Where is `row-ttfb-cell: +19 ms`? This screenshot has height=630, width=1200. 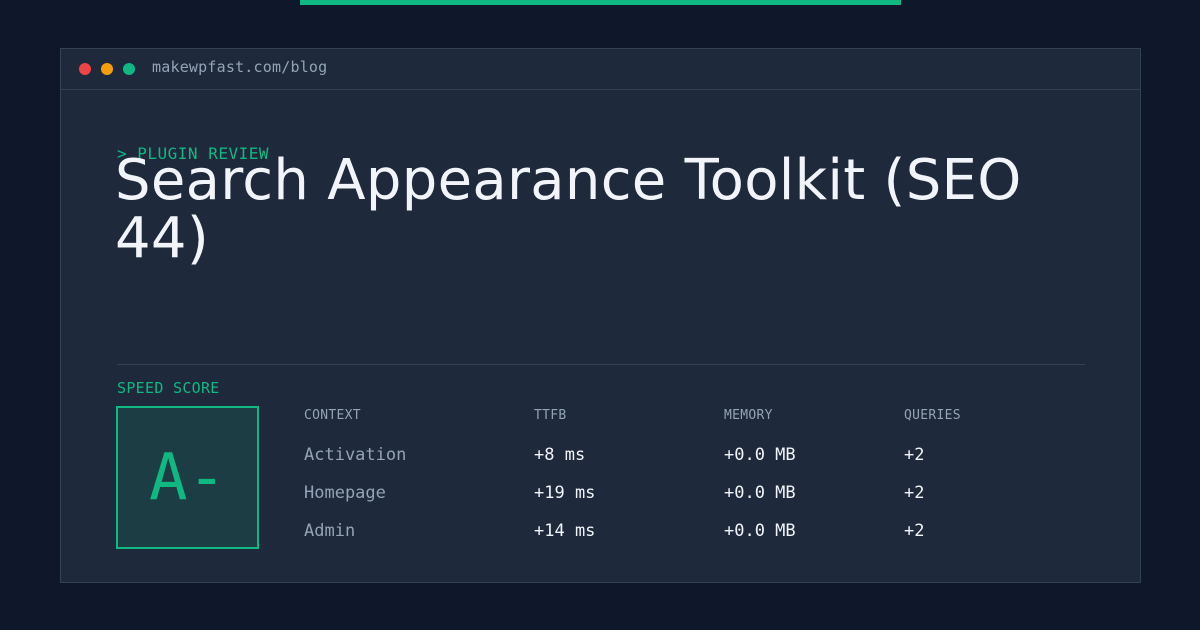 row-ttfb-cell: +19 ms is located at coordinates (565, 493).